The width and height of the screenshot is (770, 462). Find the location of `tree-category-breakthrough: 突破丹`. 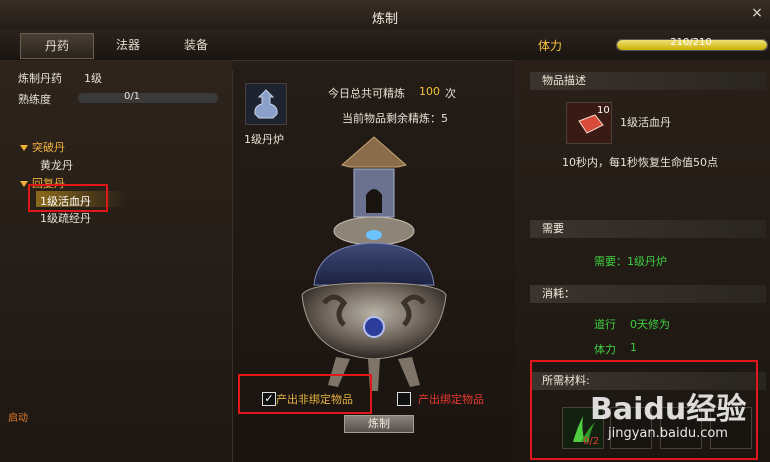

tree-category-breakthrough: 突破丹 is located at coordinates (42, 147).